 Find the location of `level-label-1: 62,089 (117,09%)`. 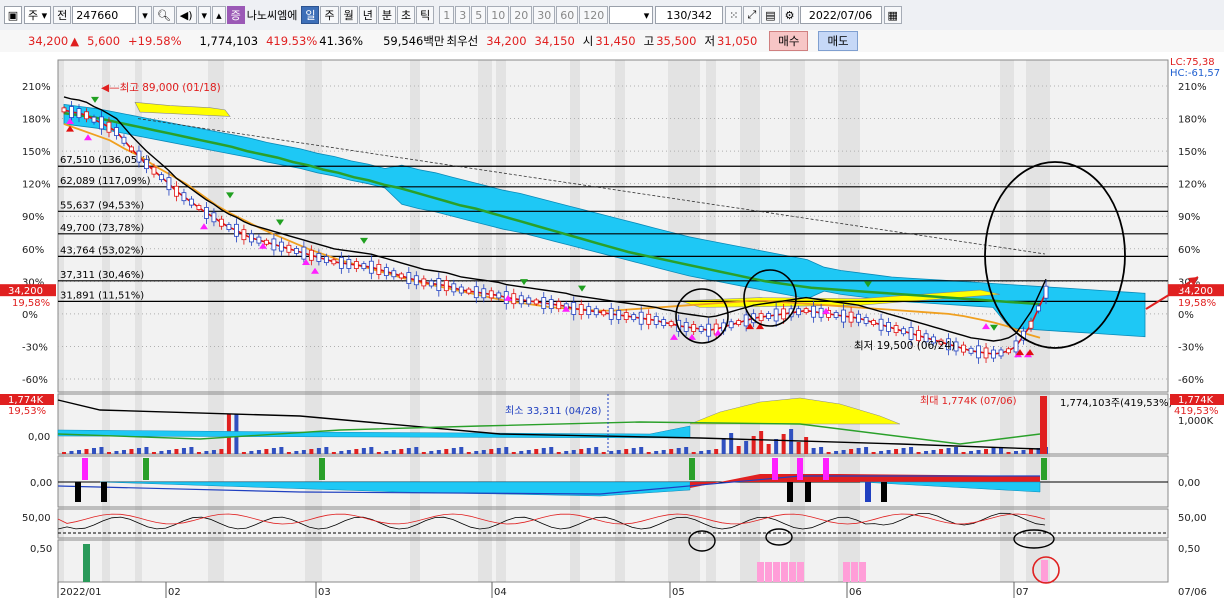

level-label-1: 62,089 (117,09%) is located at coordinates (105, 181).